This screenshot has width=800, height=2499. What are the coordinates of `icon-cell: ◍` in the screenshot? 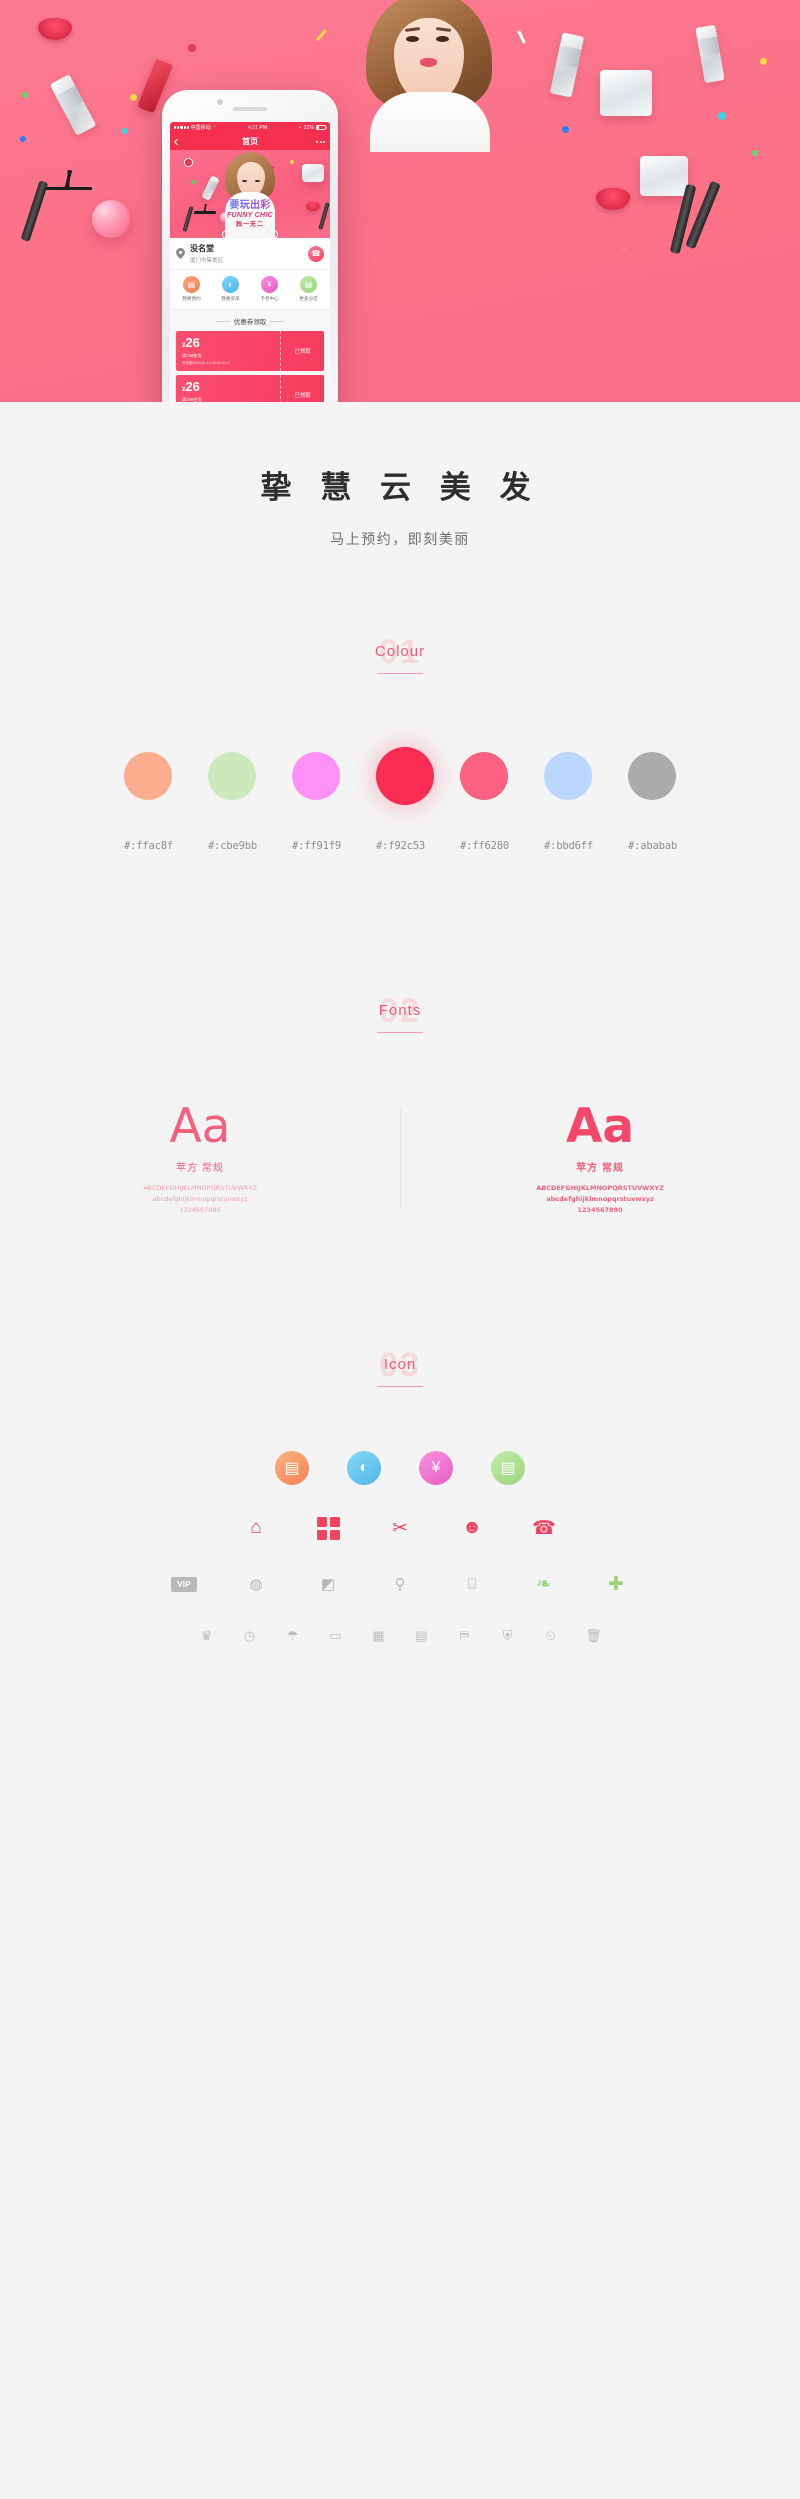 It's located at (256, 1584).